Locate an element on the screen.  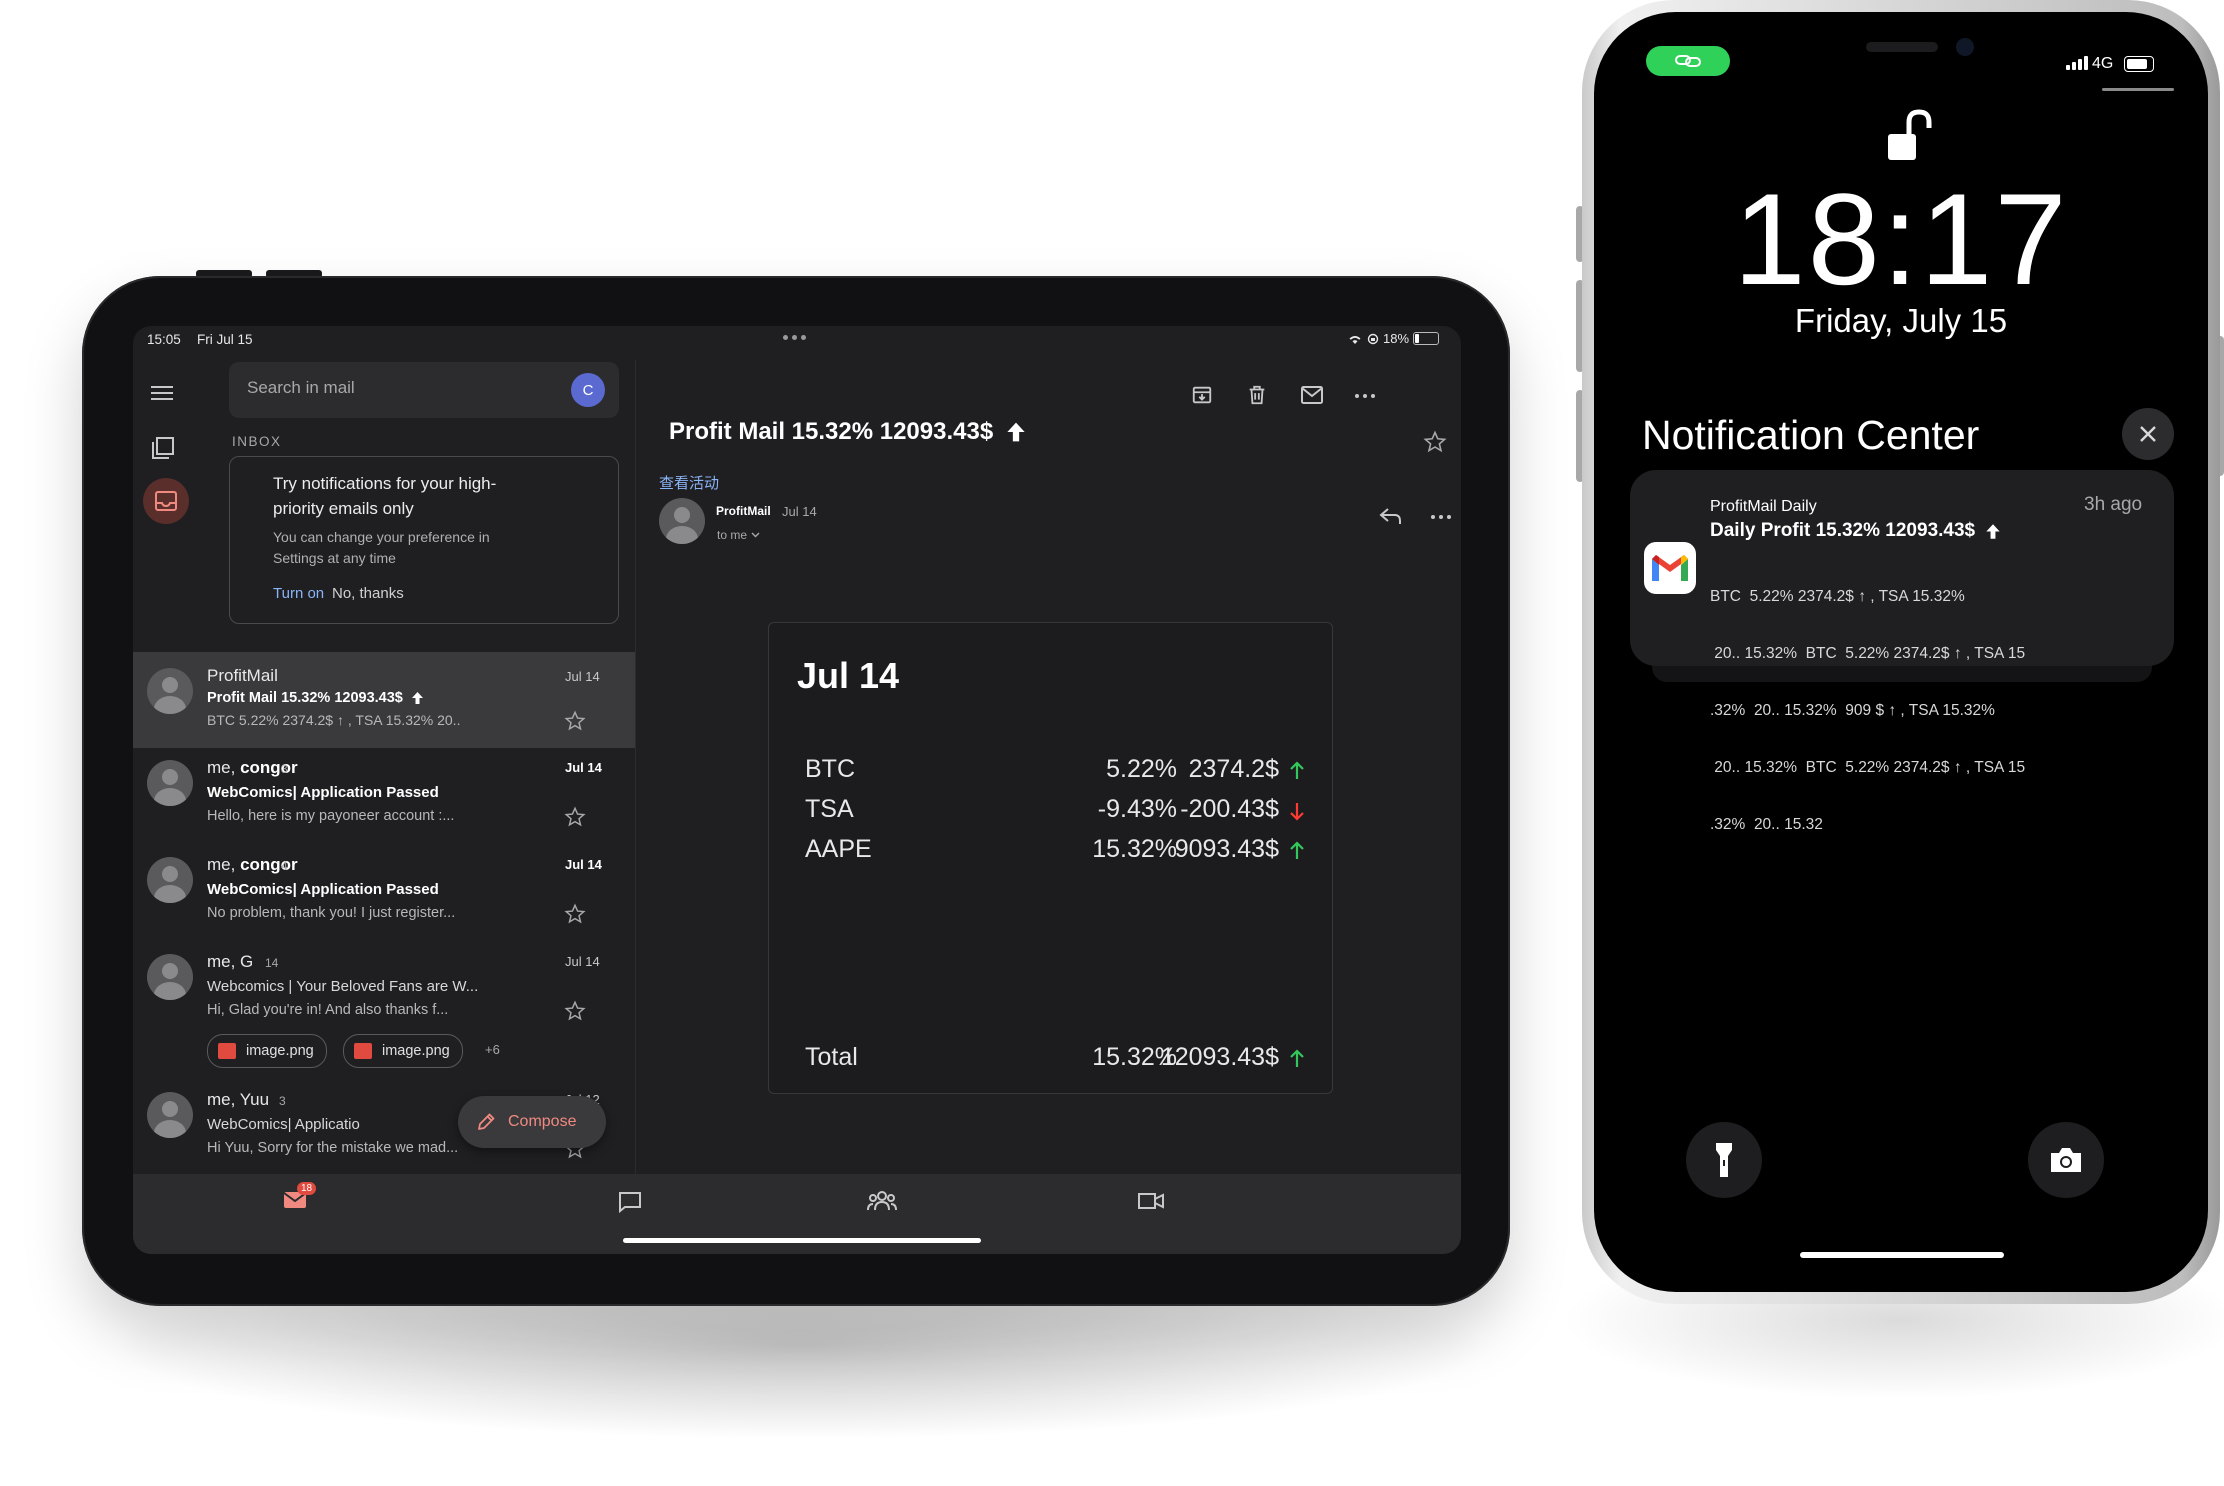
link-icon is located at coordinates (1688, 61).